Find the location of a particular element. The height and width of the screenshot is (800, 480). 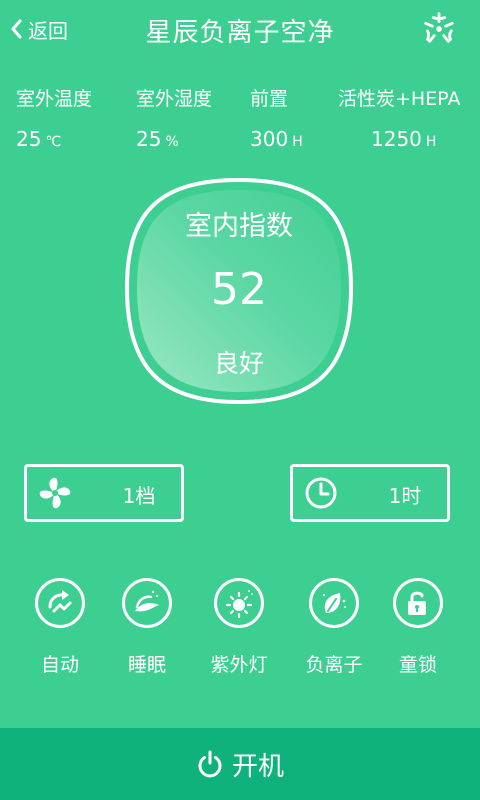

stats-panel: 室外温度 25 ℃ 室外湿度 25% 前置 300 H 活性炭+HEPA 1250 H is located at coordinates (240, 119).